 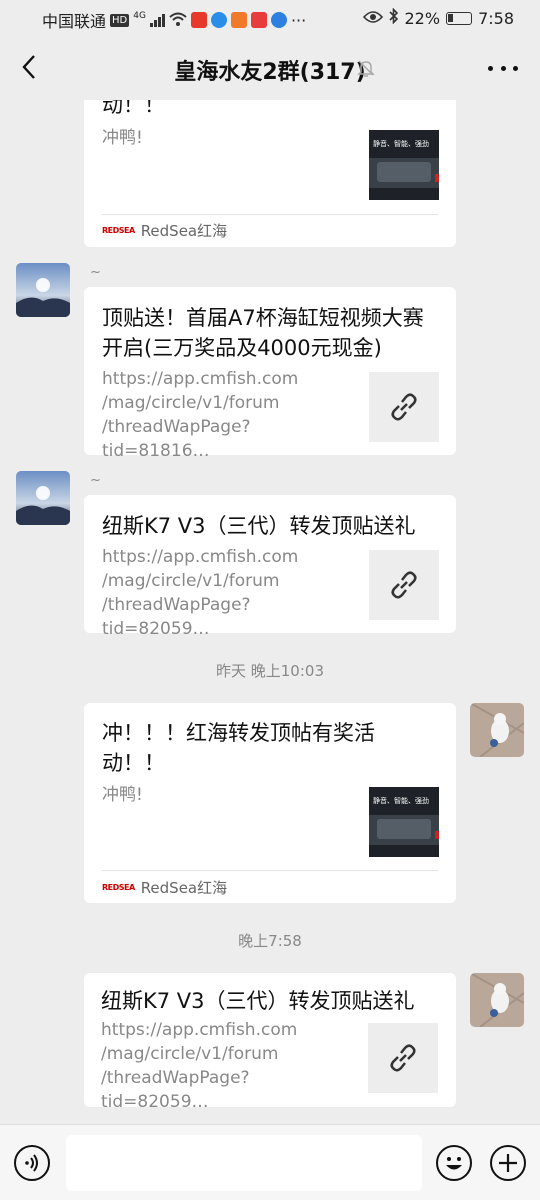 I want to click on more-options-button, so click(x=503, y=68).